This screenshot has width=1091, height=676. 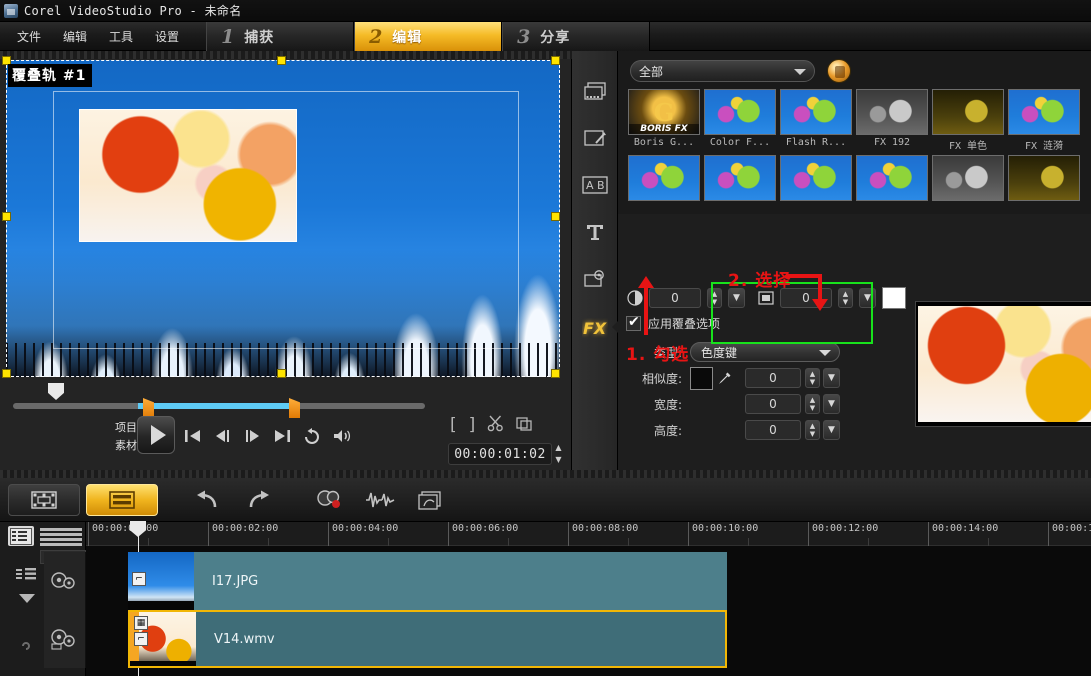 I want to click on graphic-icon, so click(x=595, y=279).